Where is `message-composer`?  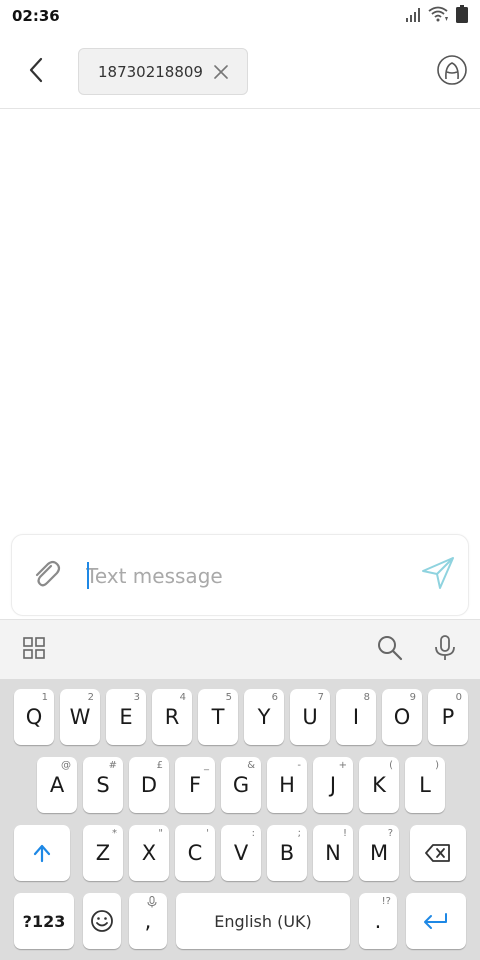 message-composer is located at coordinates (240, 575).